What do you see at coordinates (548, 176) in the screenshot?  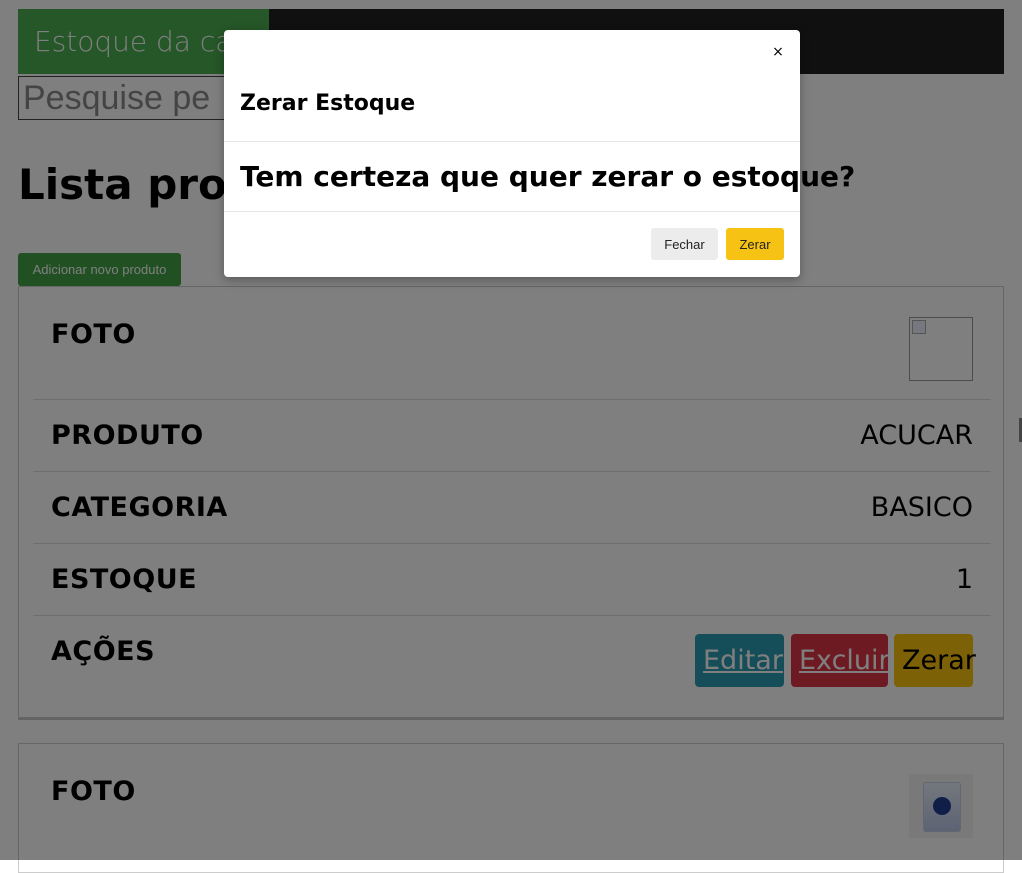 I see `modal-message: Tem certeza que quer zerar o estoque?` at bounding box center [548, 176].